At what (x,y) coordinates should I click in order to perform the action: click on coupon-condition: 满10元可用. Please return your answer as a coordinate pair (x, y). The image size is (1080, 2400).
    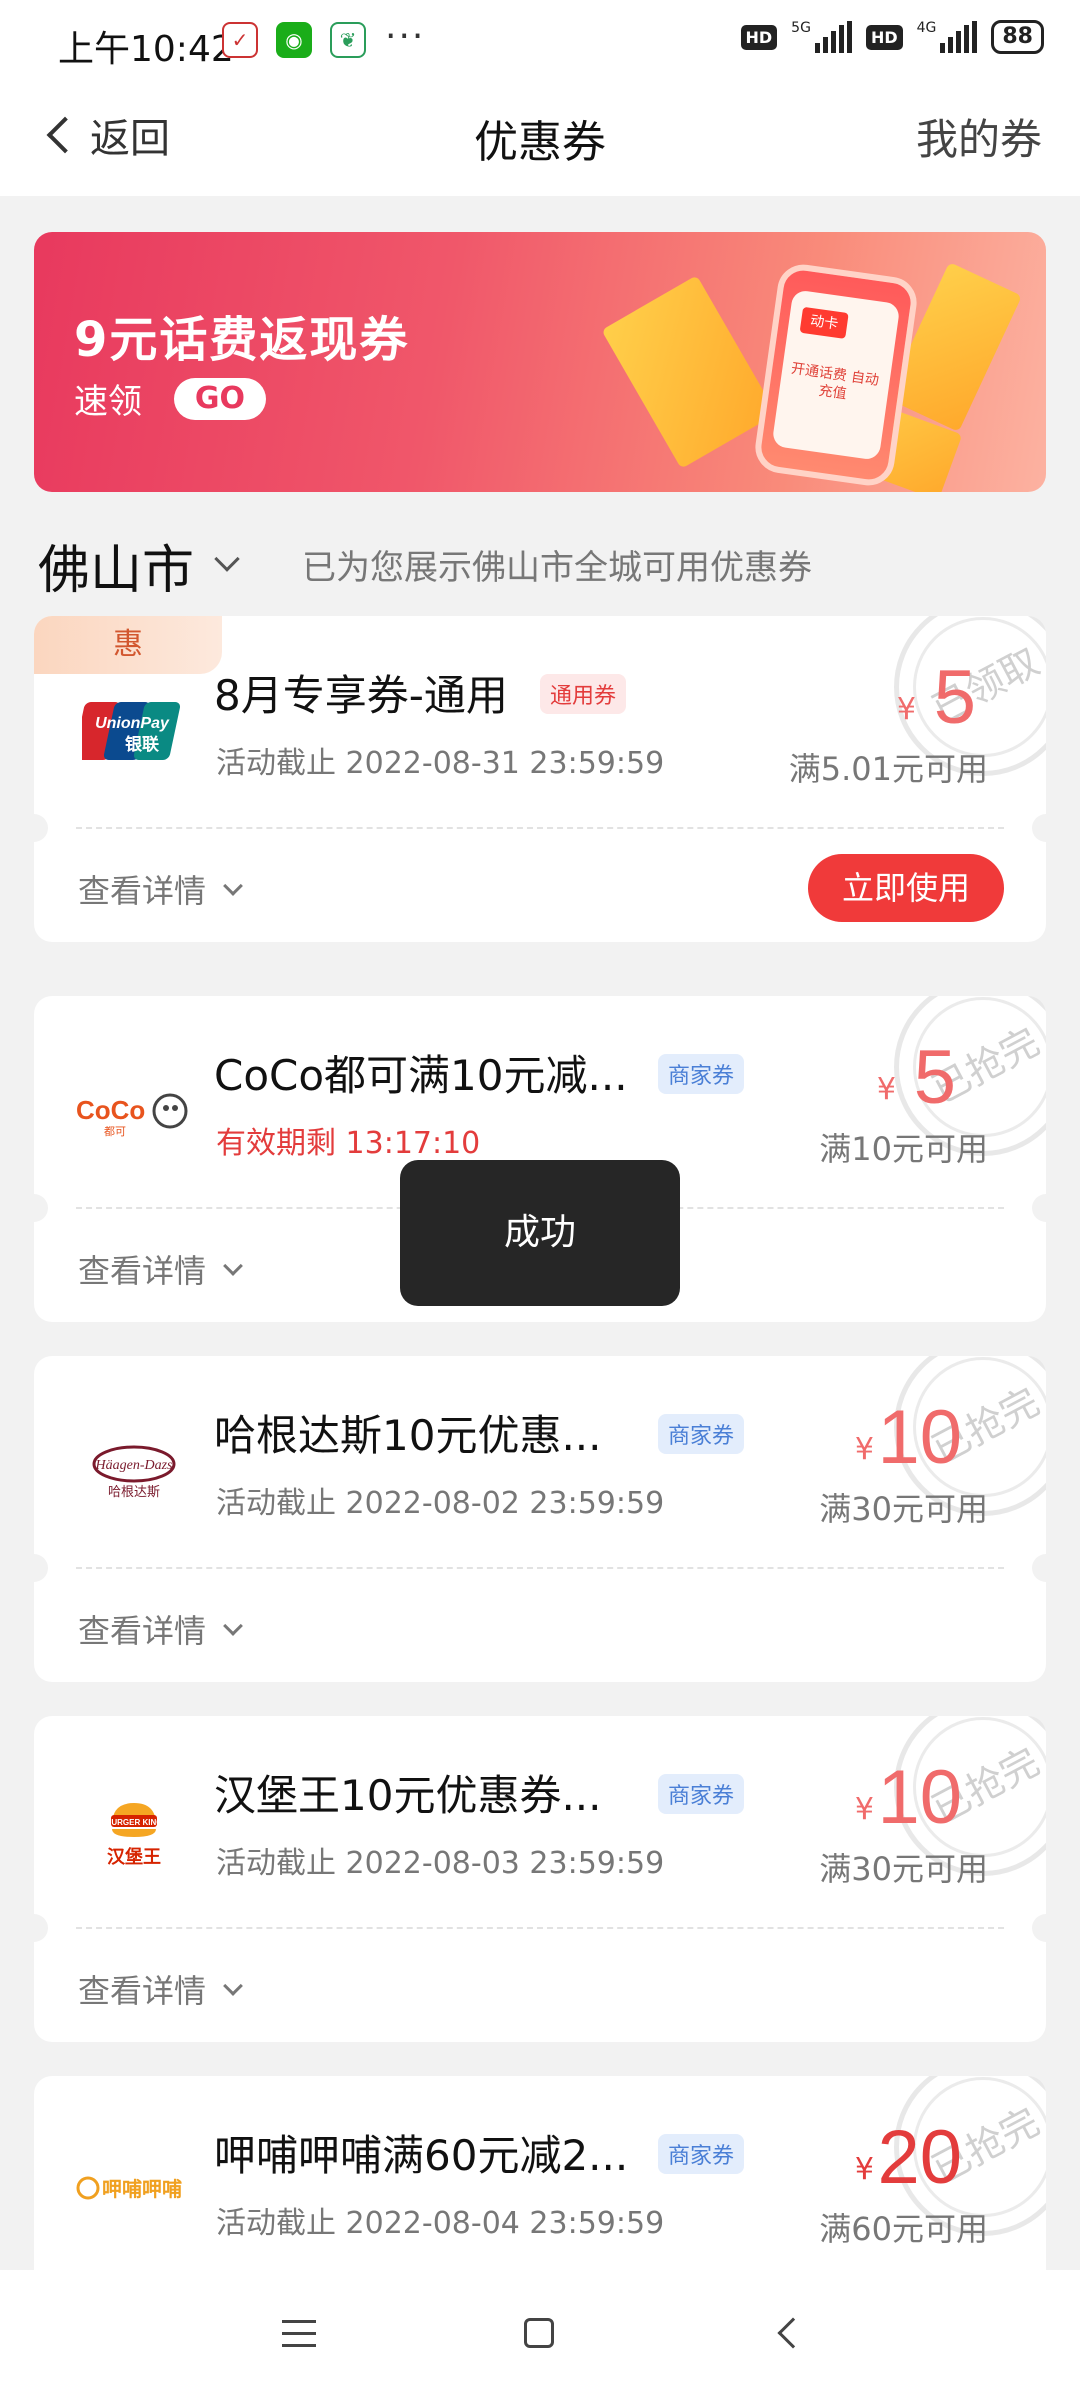
    Looking at the image, I should click on (903, 1149).